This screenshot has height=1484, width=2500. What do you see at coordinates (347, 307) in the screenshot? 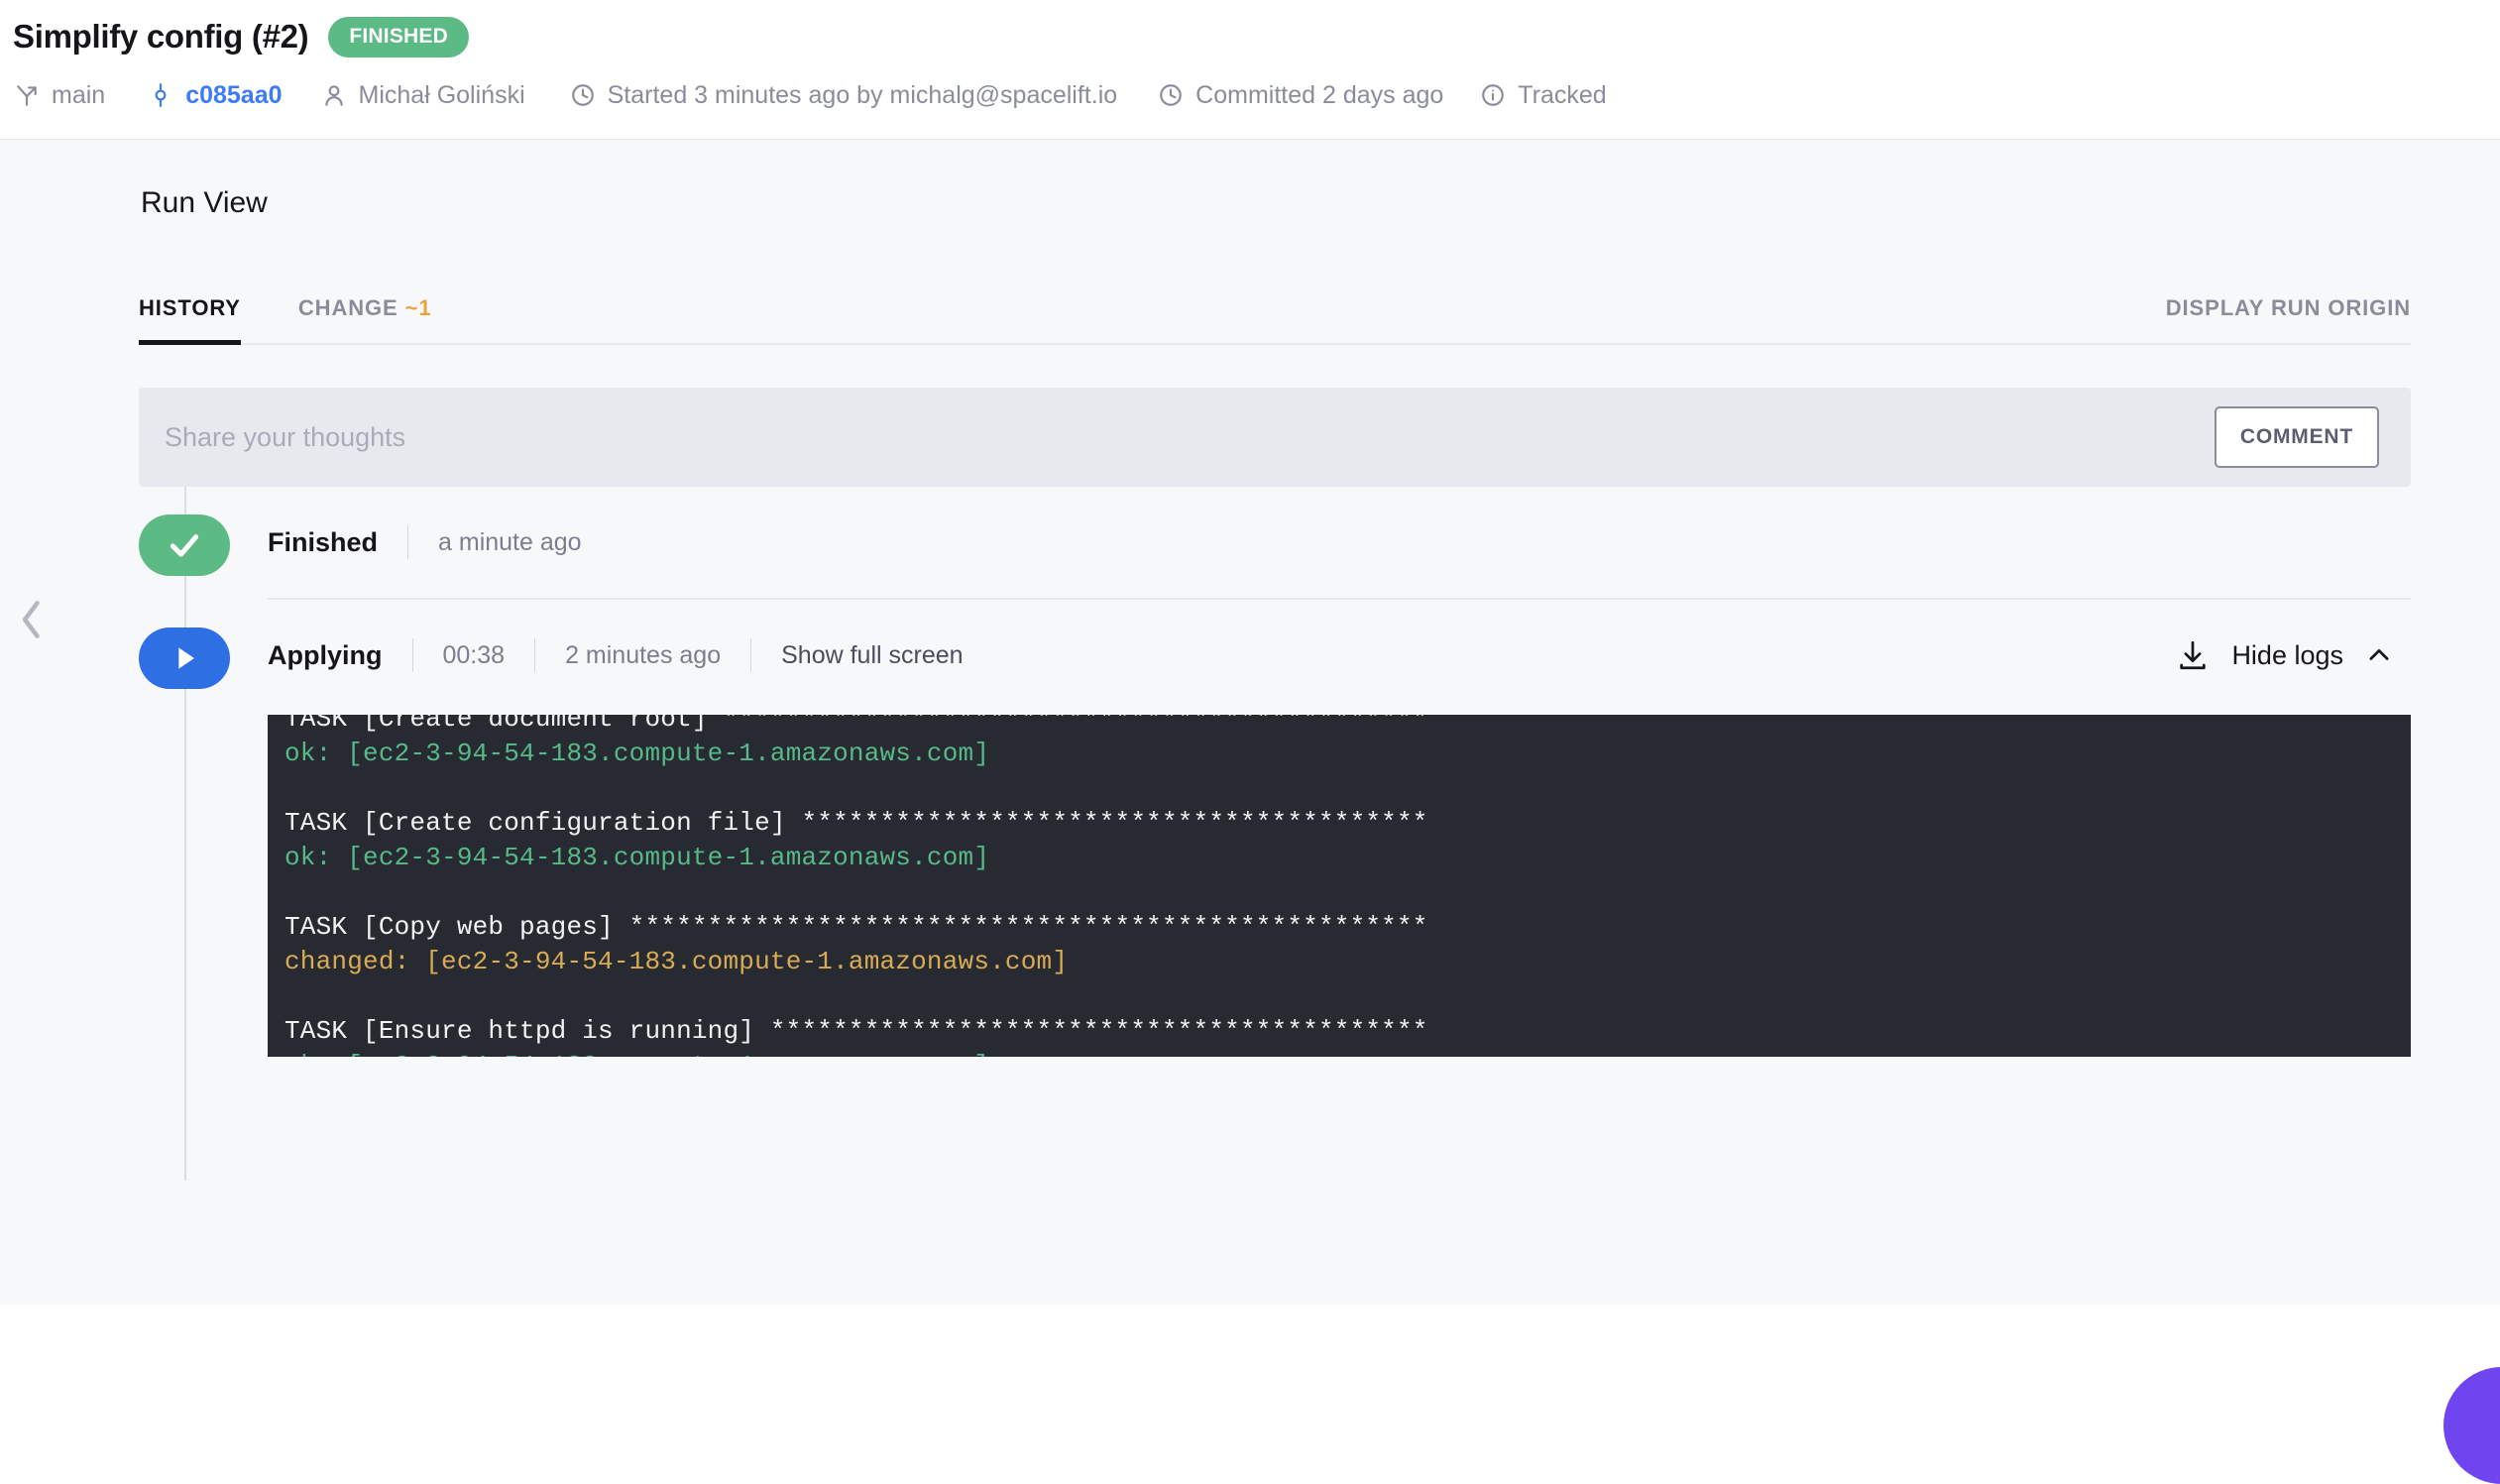
I see `tab-change-label: CHANGE` at bounding box center [347, 307].